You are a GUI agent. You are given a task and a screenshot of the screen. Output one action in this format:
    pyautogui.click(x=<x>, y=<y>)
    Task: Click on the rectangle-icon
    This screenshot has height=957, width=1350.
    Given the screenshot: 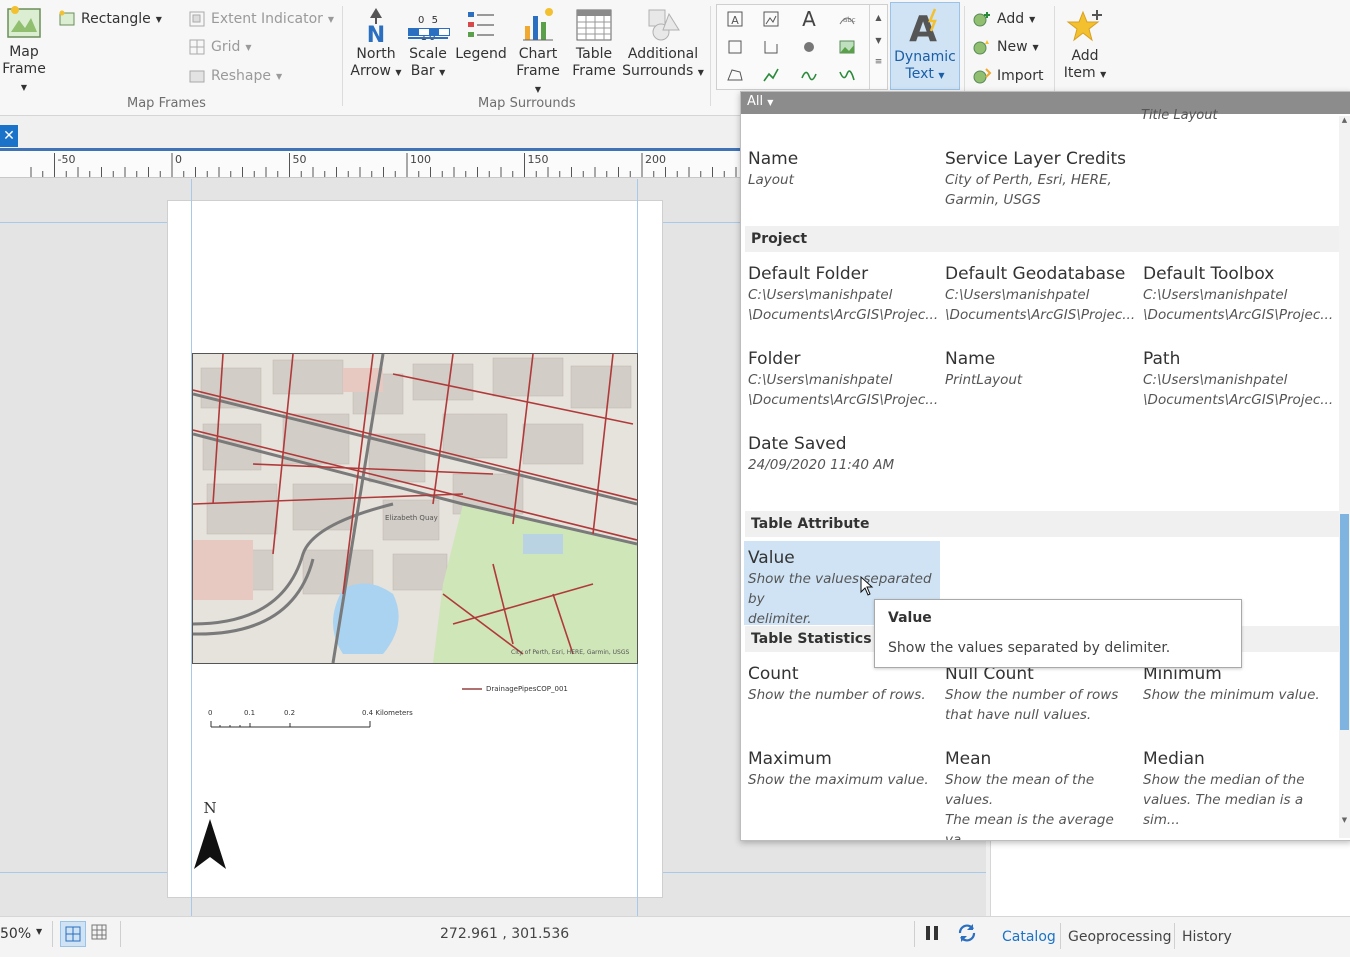 What is the action you would take?
    pyautogui.click(x=735, y=47)
    